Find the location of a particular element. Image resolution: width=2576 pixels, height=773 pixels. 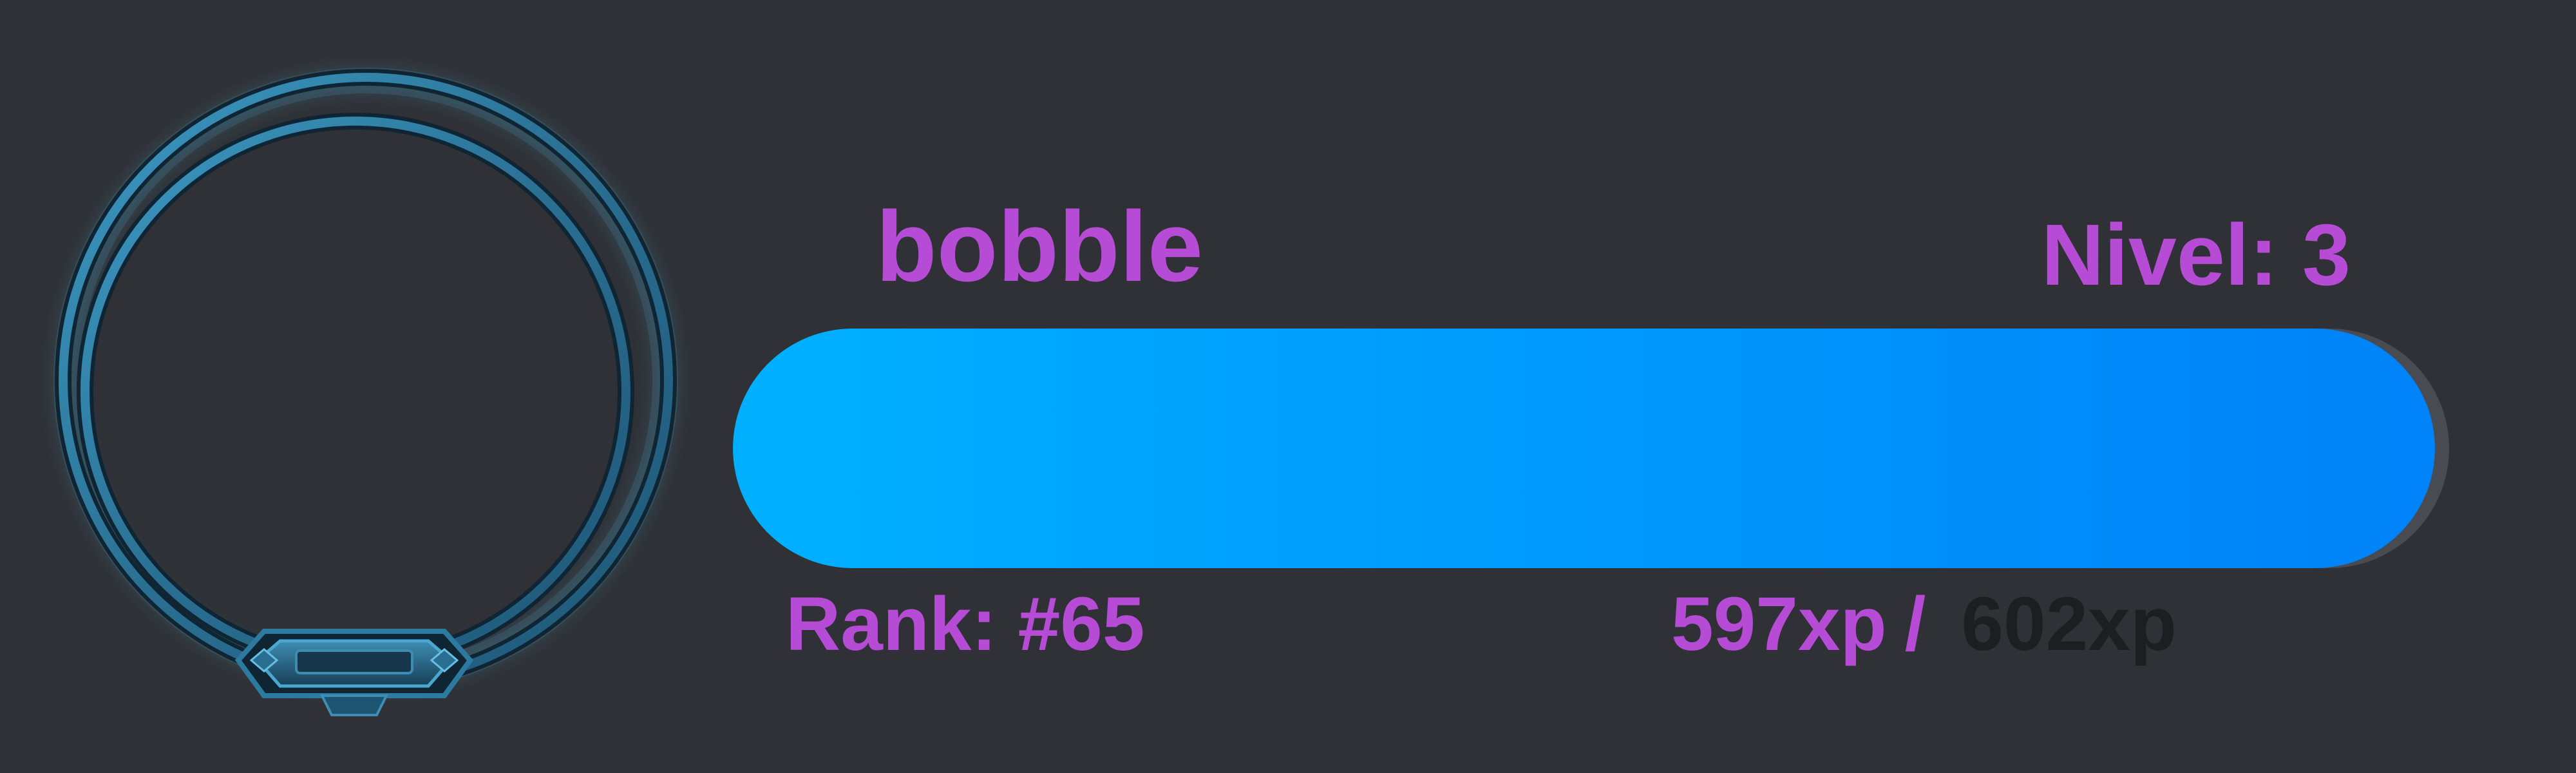

xp-display: 597xp/602xp is located at coordinates (1924, 624).